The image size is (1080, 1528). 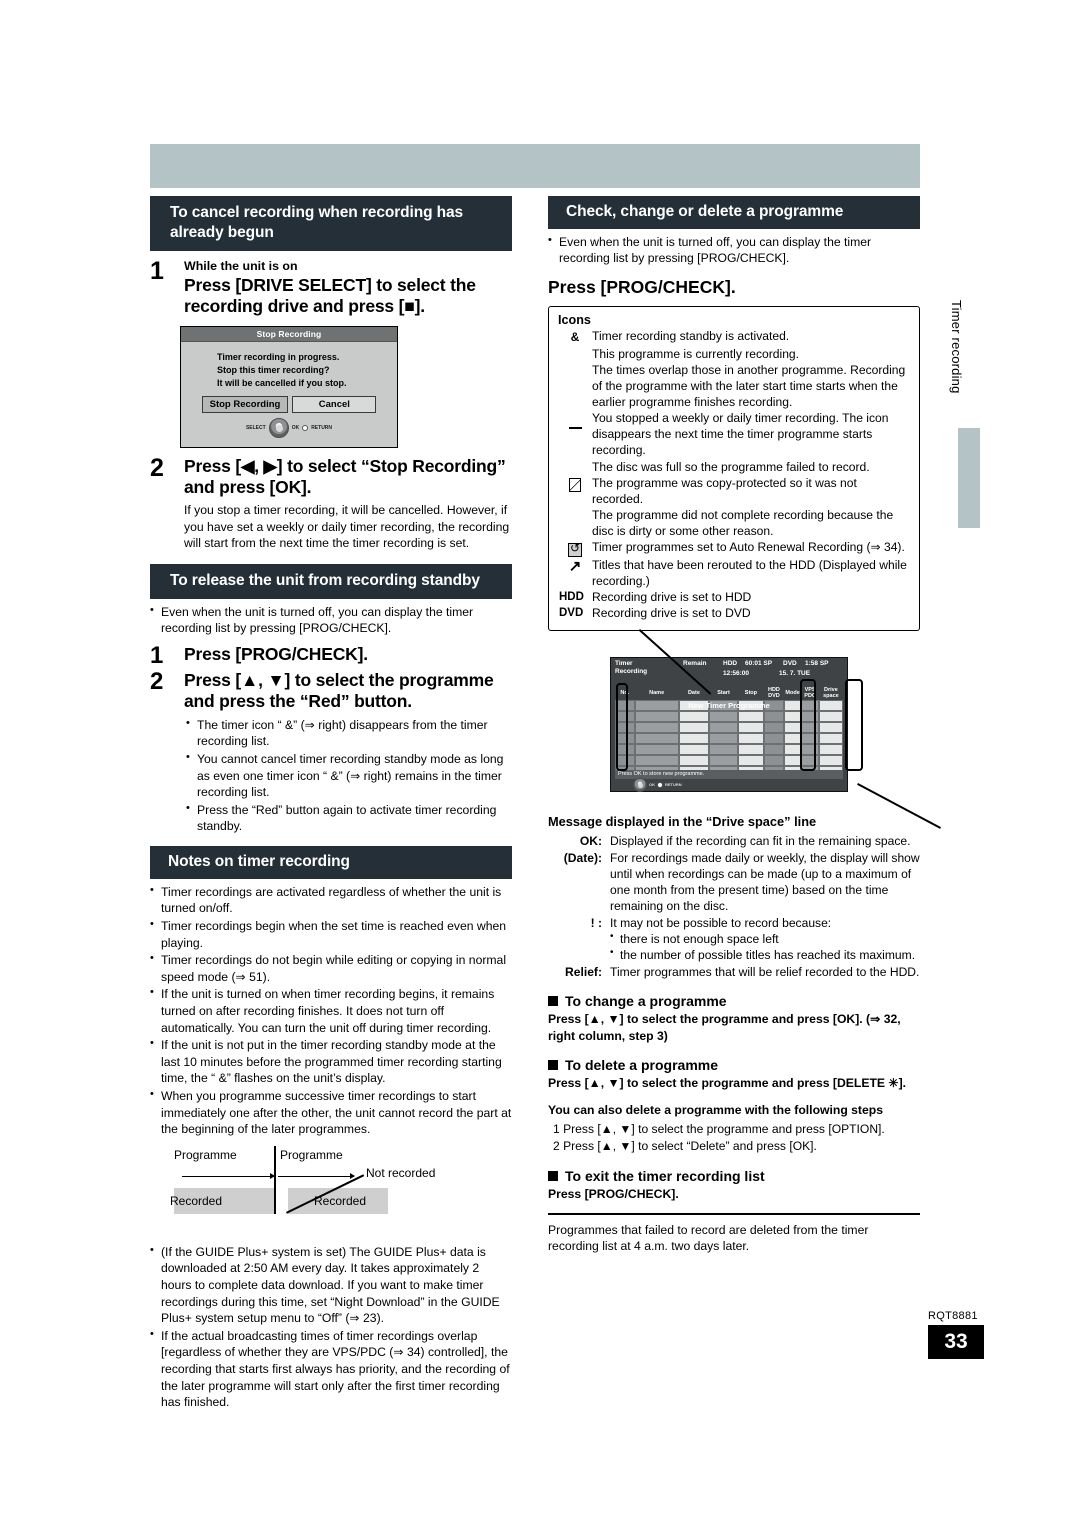 What do you see at coordinates (751, 693) in the screenshot?
I see `col-stop: Stop` at bounding box center [751, 693].